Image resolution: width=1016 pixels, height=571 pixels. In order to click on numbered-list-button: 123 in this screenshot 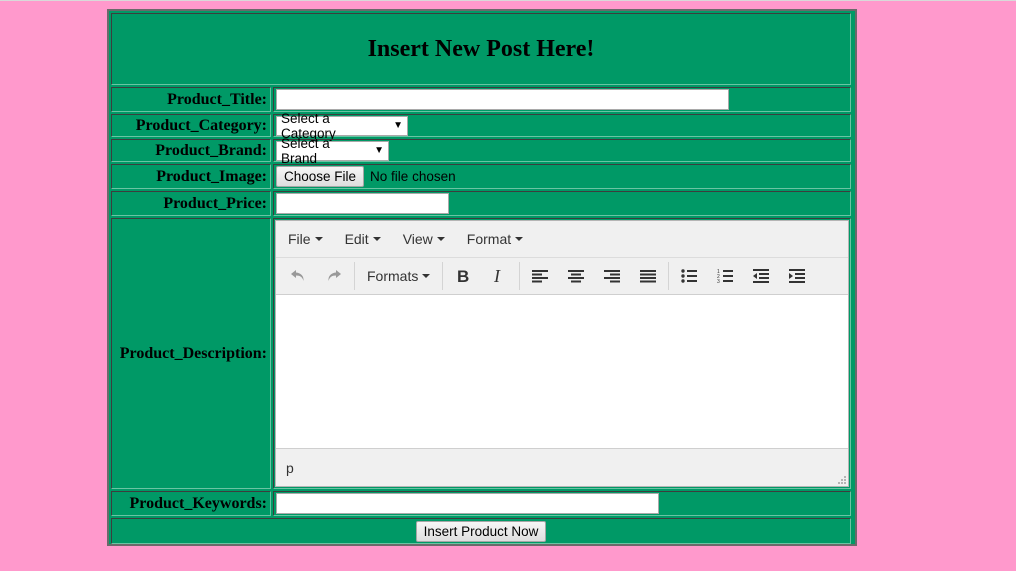, I will do `click(725, 276)`.